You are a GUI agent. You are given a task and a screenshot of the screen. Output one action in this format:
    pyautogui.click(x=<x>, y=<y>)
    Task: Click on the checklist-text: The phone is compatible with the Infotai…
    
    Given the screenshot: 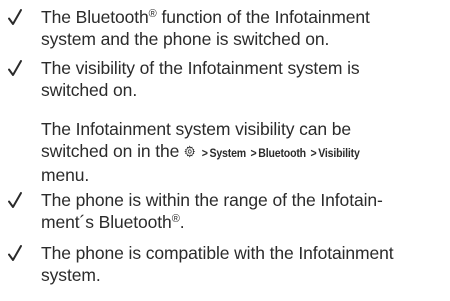 What is the action you would take?
    pyautogui.click(x=217, y=264)
    